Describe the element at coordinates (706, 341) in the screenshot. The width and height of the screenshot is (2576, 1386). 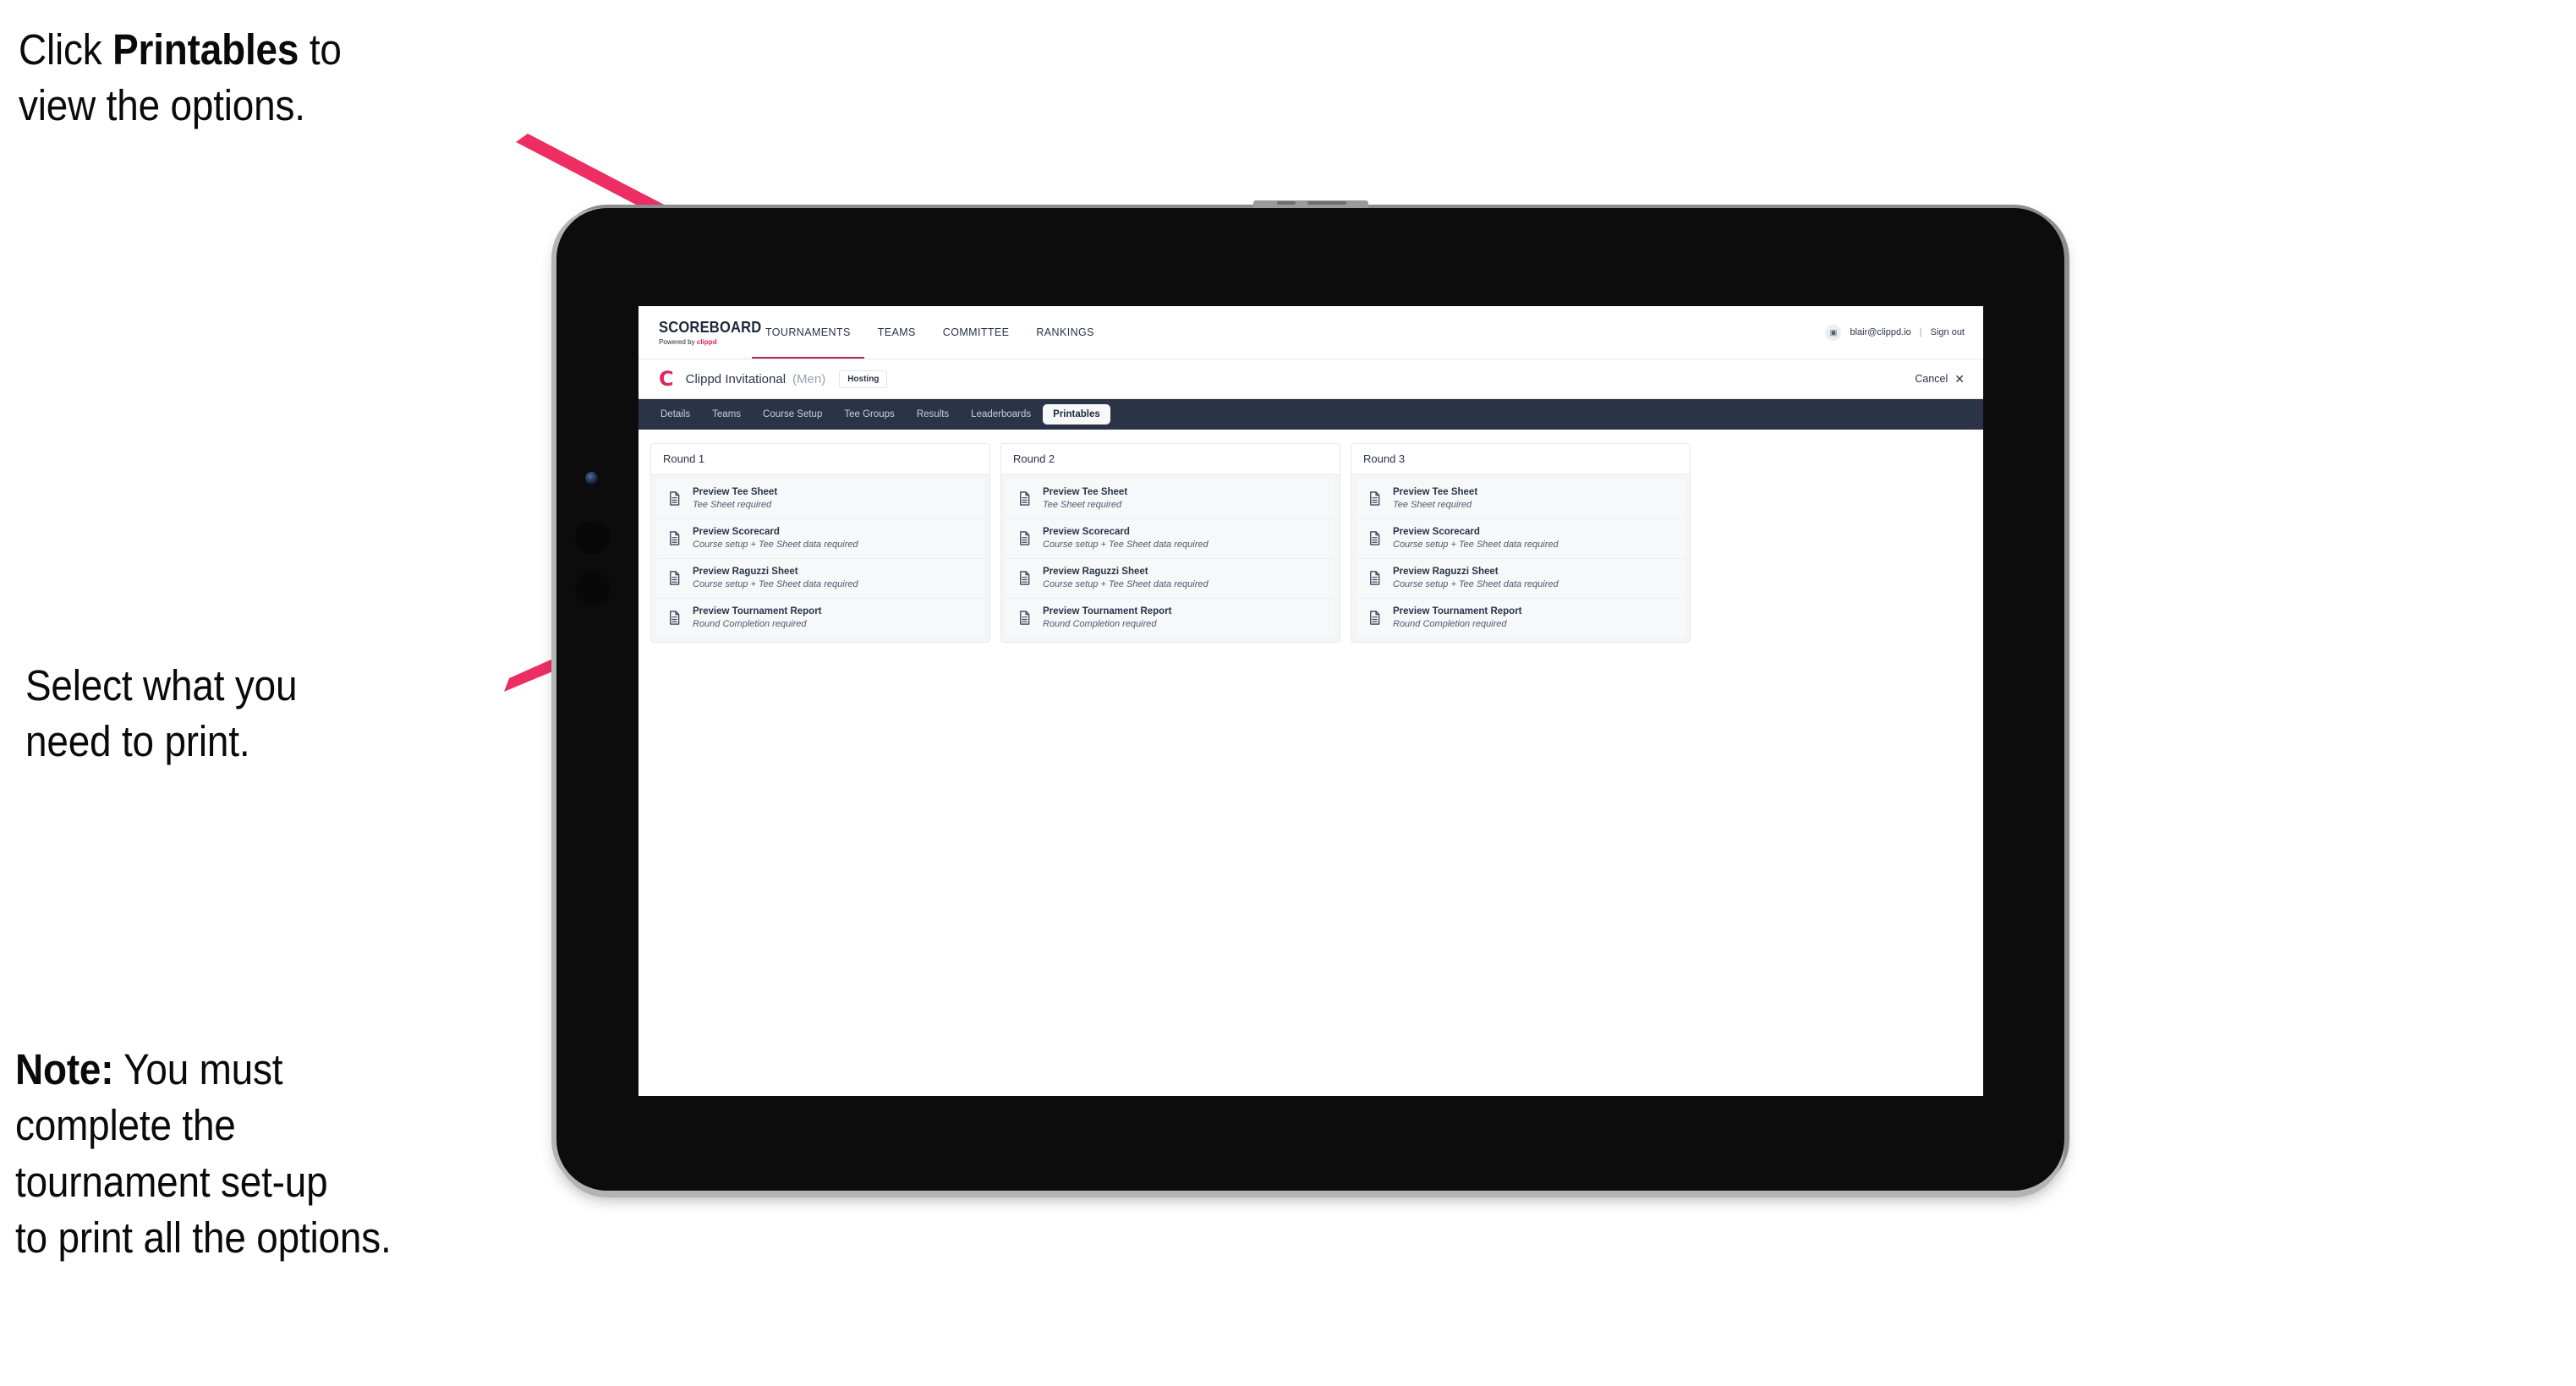
I see `logo-tagline-brand: clippd` at that location.